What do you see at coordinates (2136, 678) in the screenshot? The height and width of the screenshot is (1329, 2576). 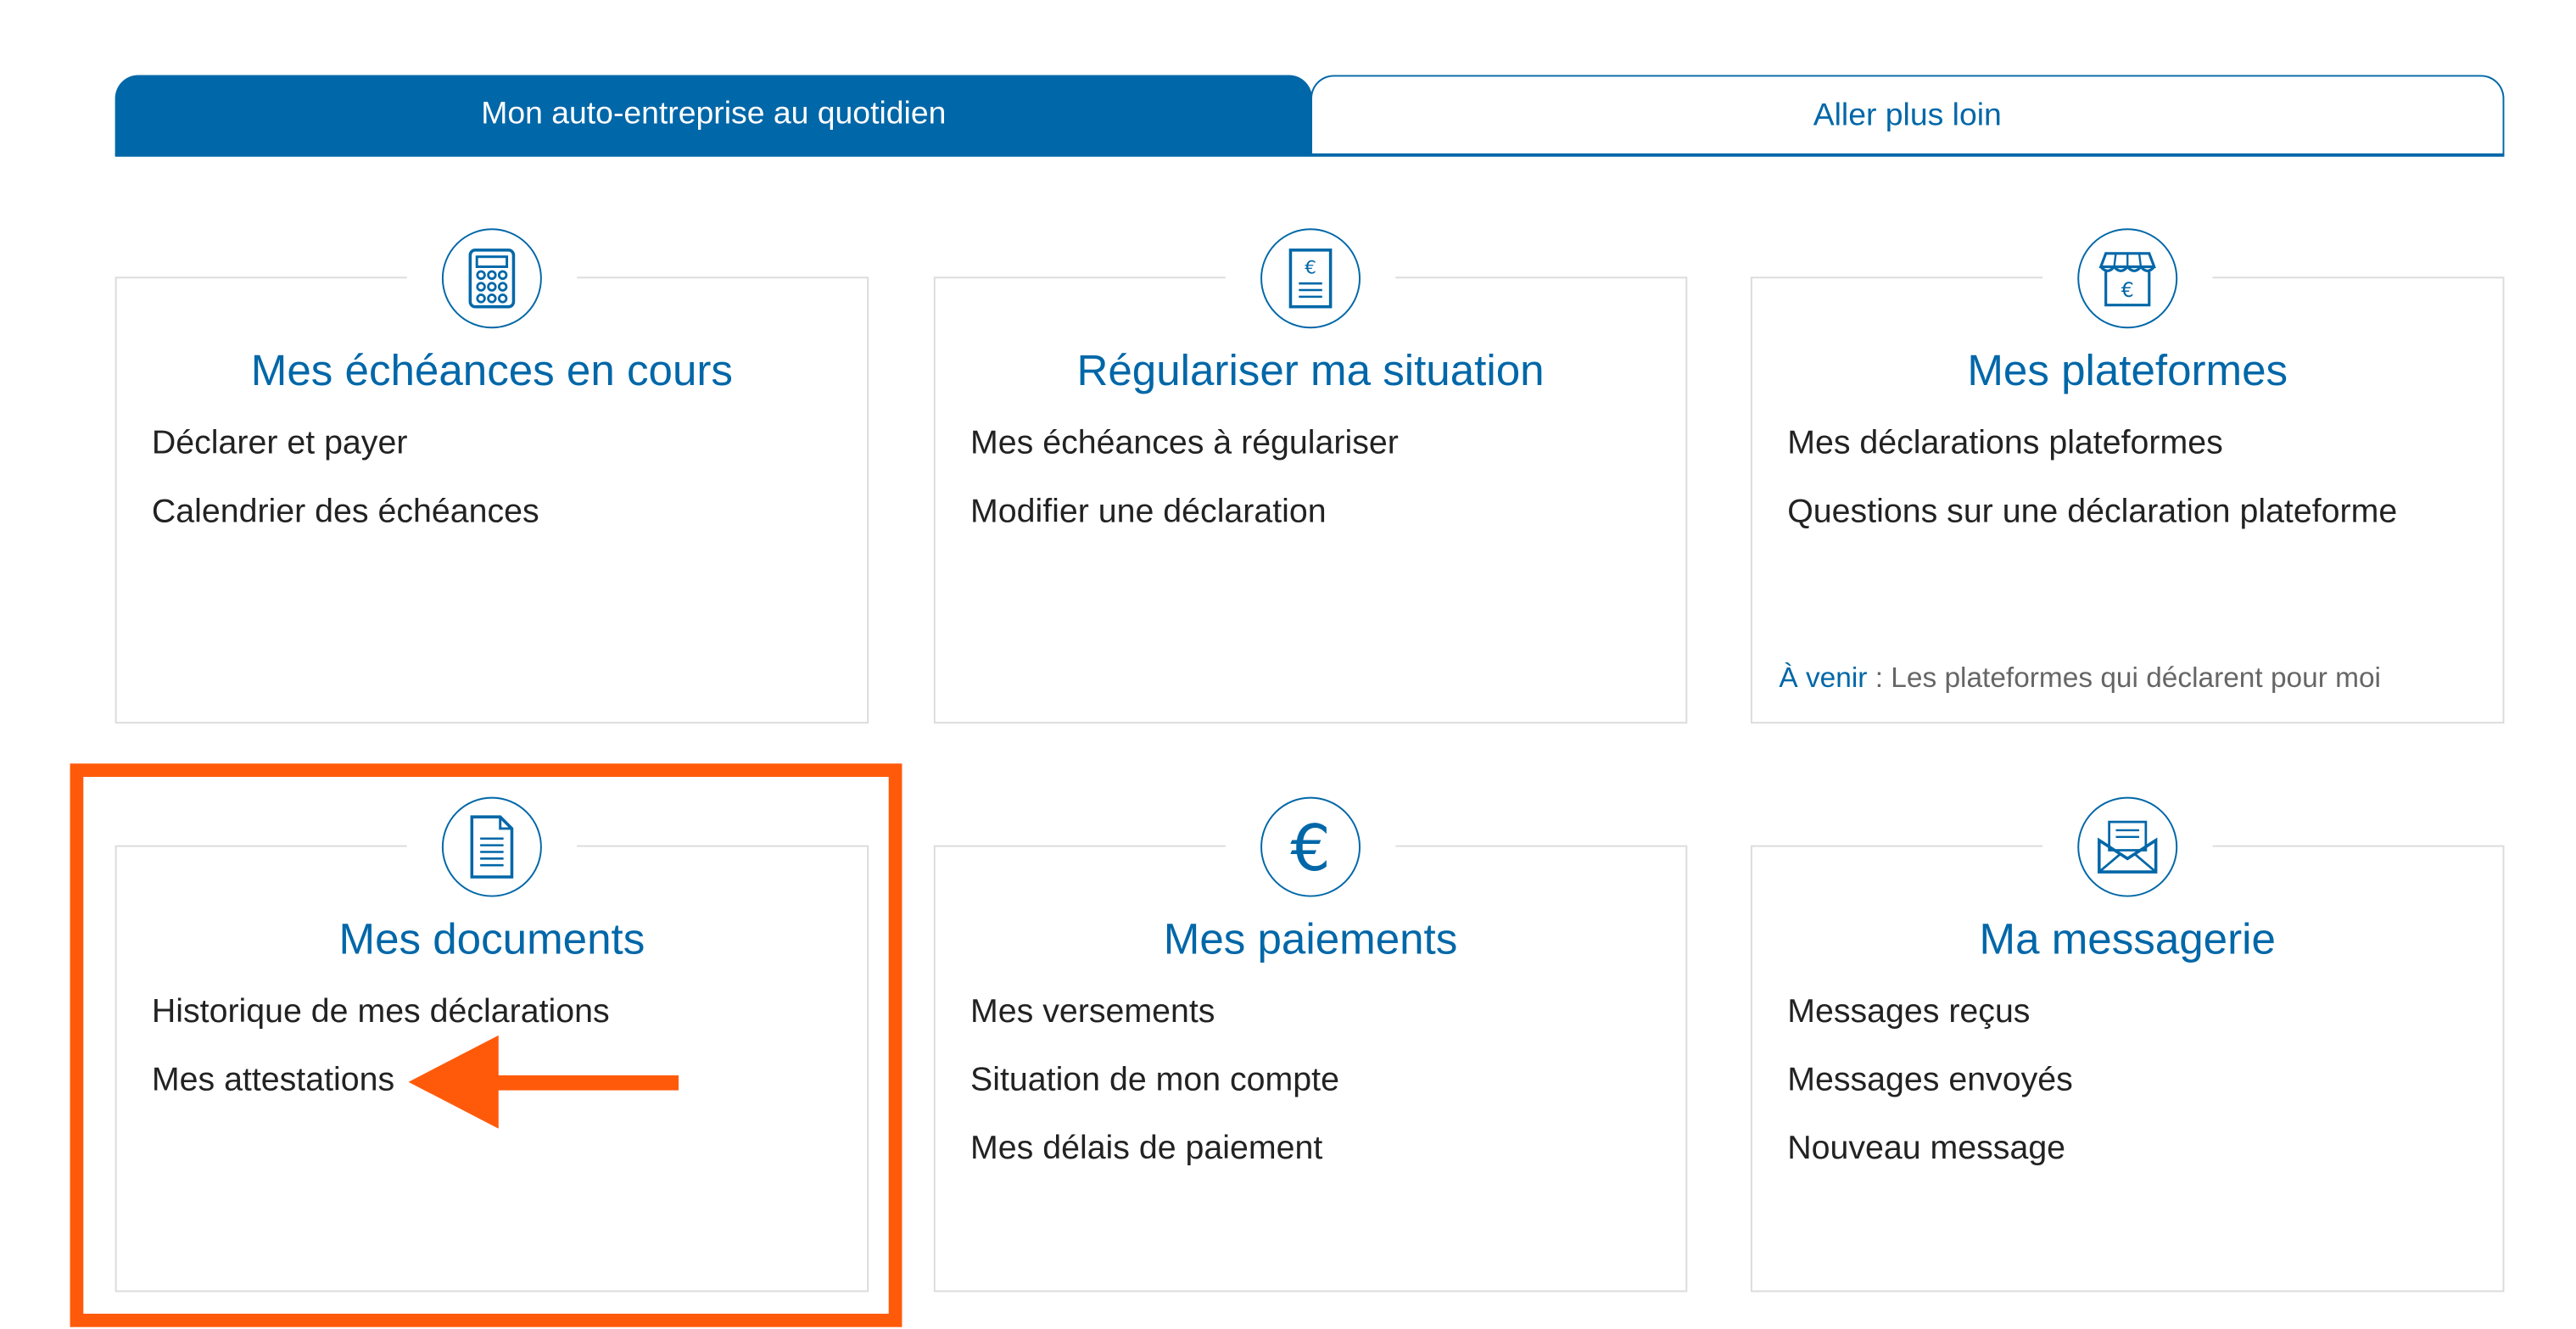 I see `coming-soon-text: Les plateformes qui déclarent pour moi` at bounding box center [2136, 678].